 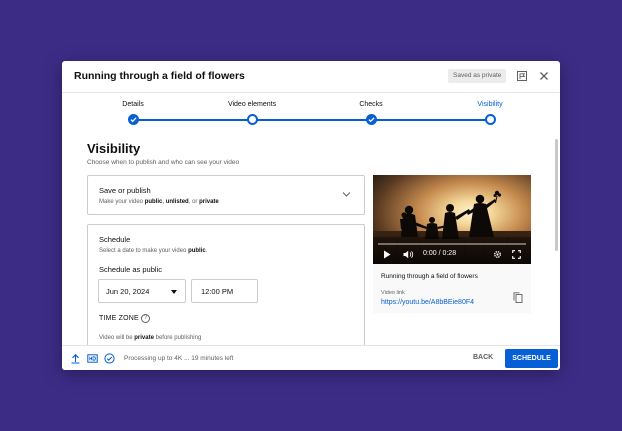 I want to click on chevron-down-icon, so click(x=346, y=194).